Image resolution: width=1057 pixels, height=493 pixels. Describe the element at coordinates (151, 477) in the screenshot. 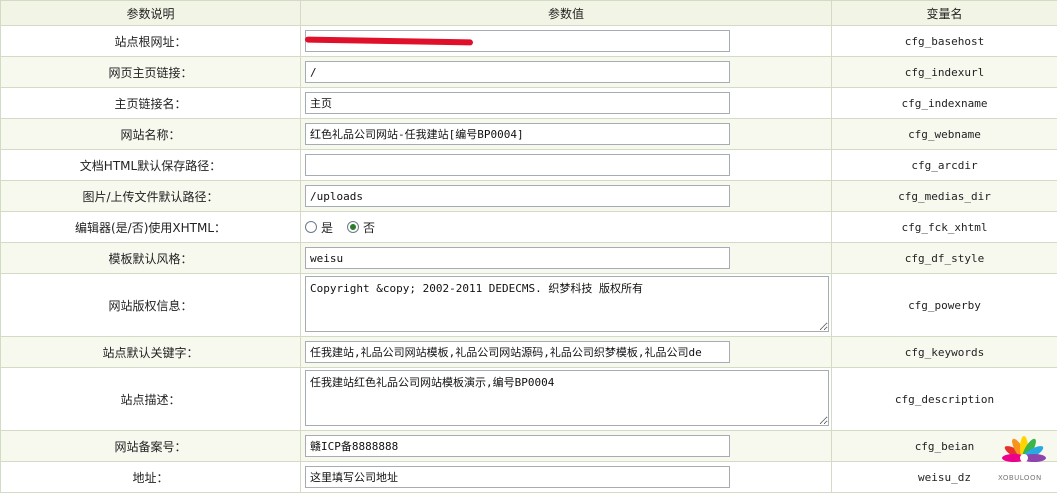

I see `row-label: 地址：` at that location.